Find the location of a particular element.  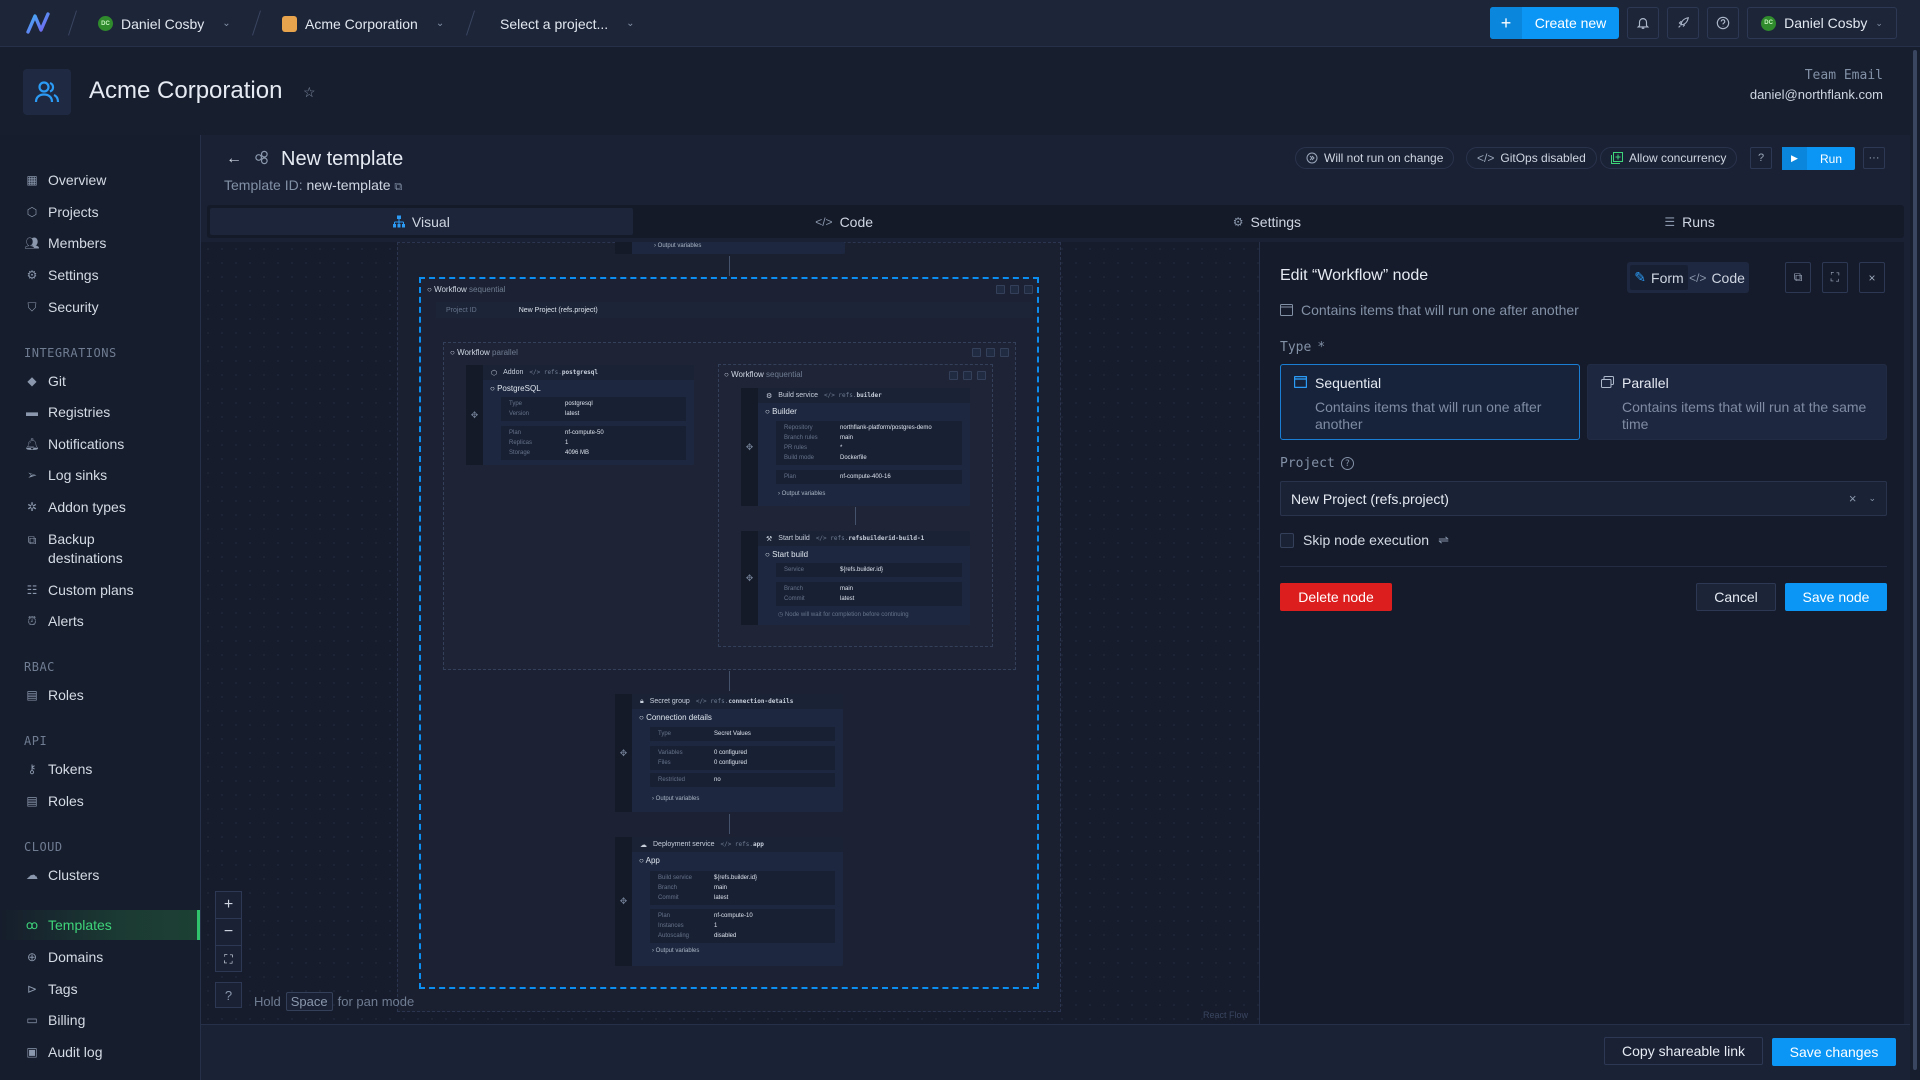

copy-icon: ⧉ is located at coordinates (398, 187).